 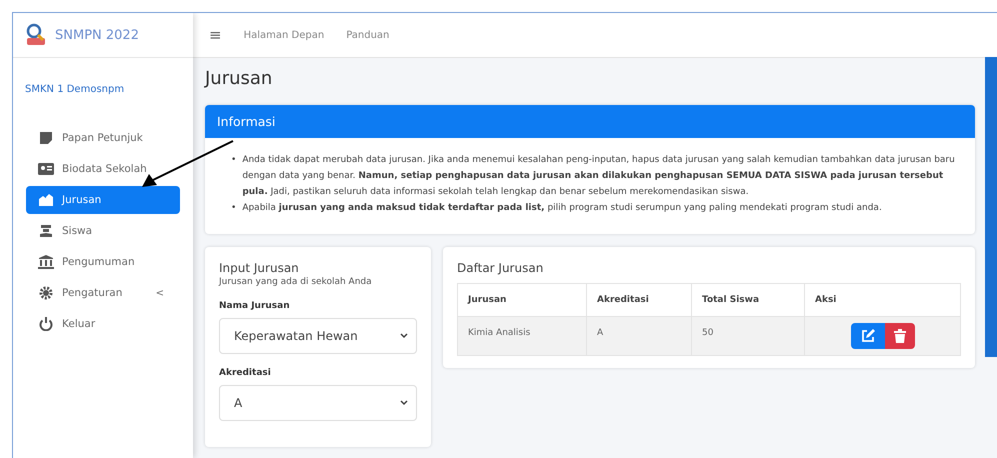 I want to click on sidebar-item: Biodata Sekolah, so click(x=103, y=169).